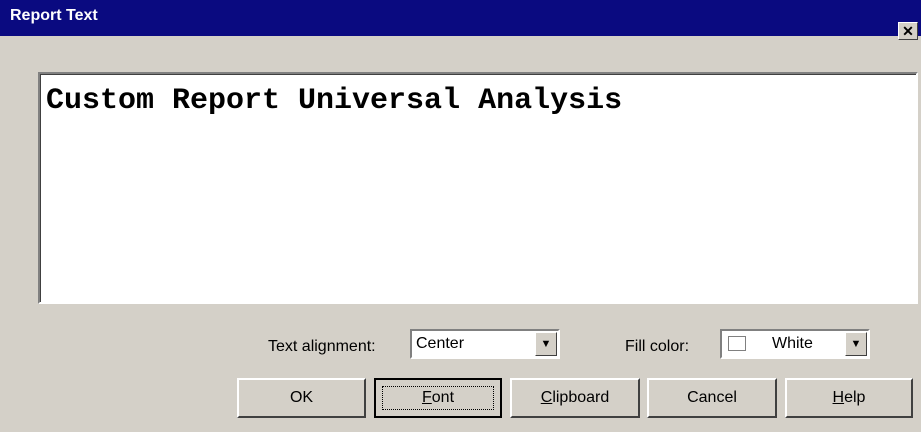 Image resolution: width=921 pixels, height=432 pixels. Describe the element at coordinates (657, 346) in the screenshot. I see `fill-color-label: Fill color:` at that location.